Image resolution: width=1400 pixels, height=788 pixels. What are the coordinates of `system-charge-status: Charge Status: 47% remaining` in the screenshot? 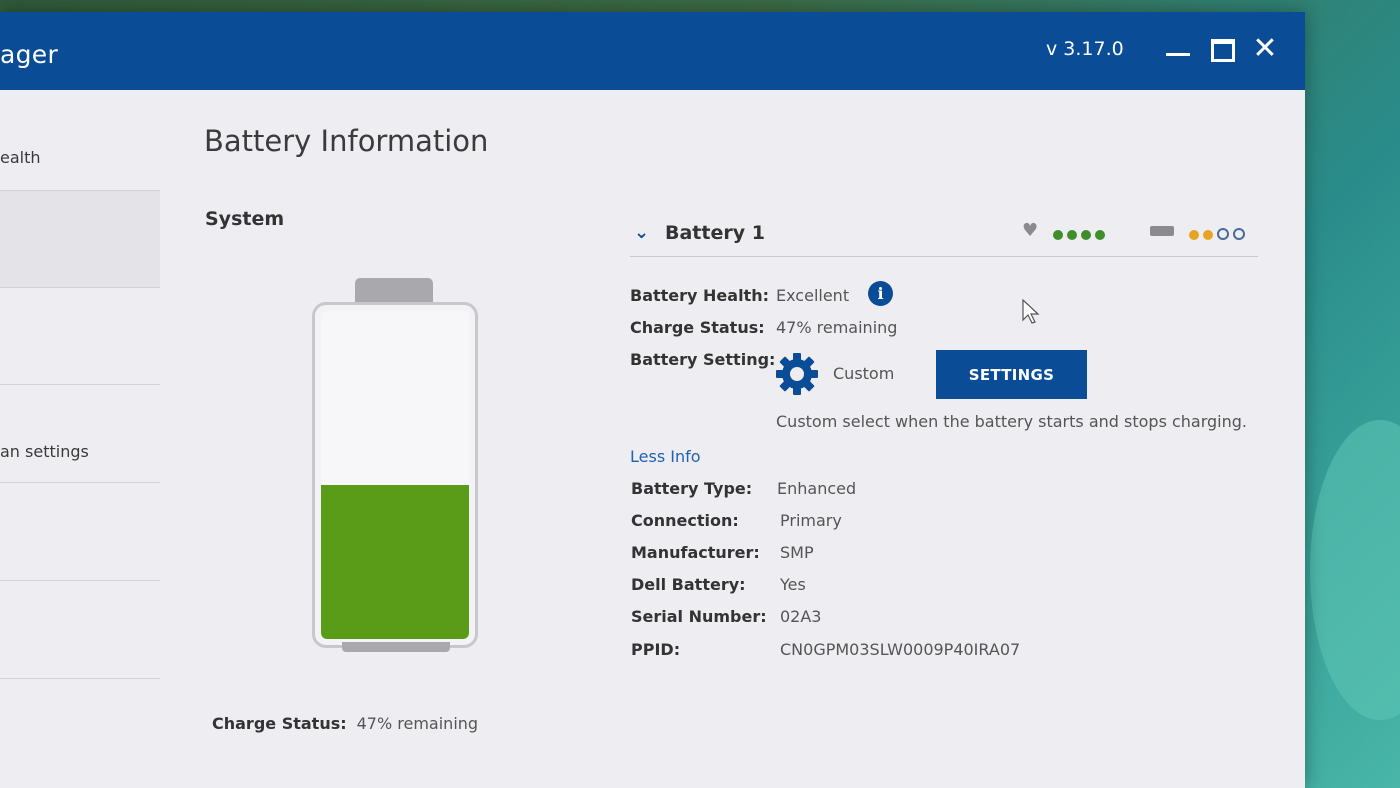 It's located at (345, 723).